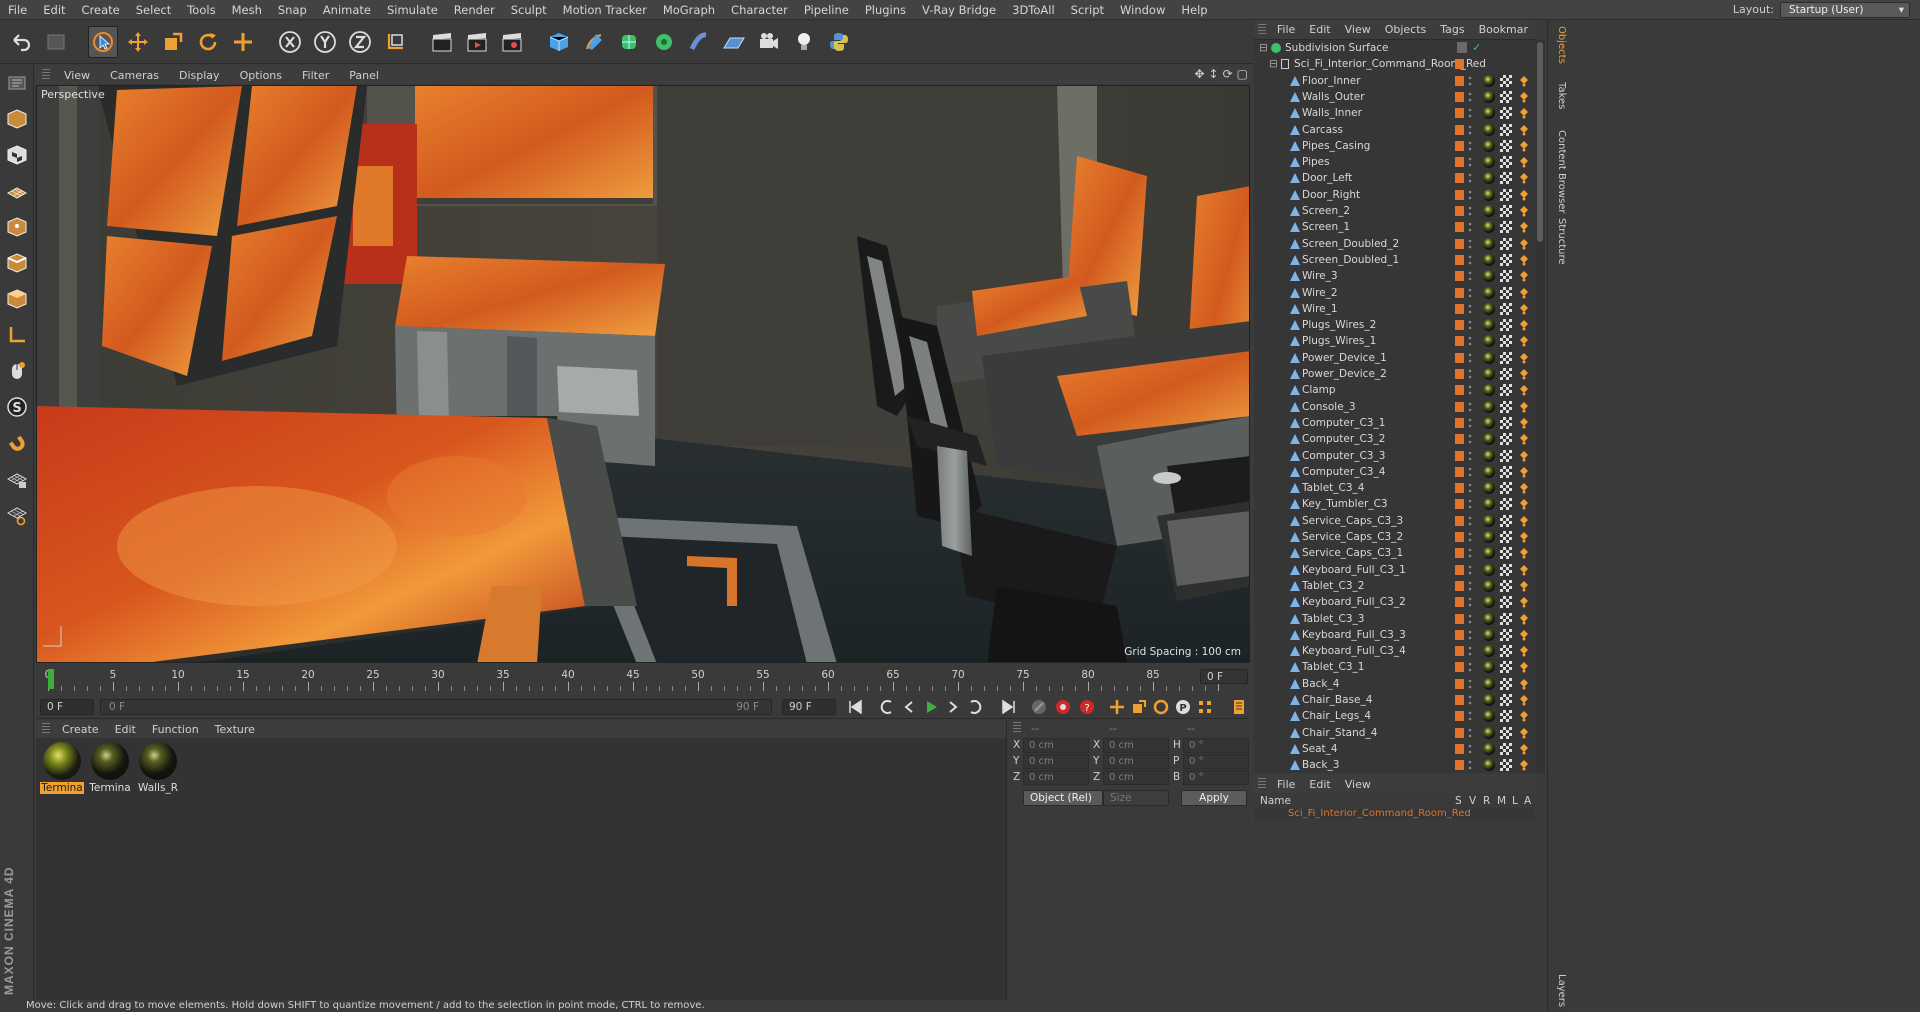 Image resolution: width=1920 pixels, height=1012 pixels. Describe the element at coordinates (1394, 211) in the screenshot. I see `tree-row-object: Screen_2` at that location.